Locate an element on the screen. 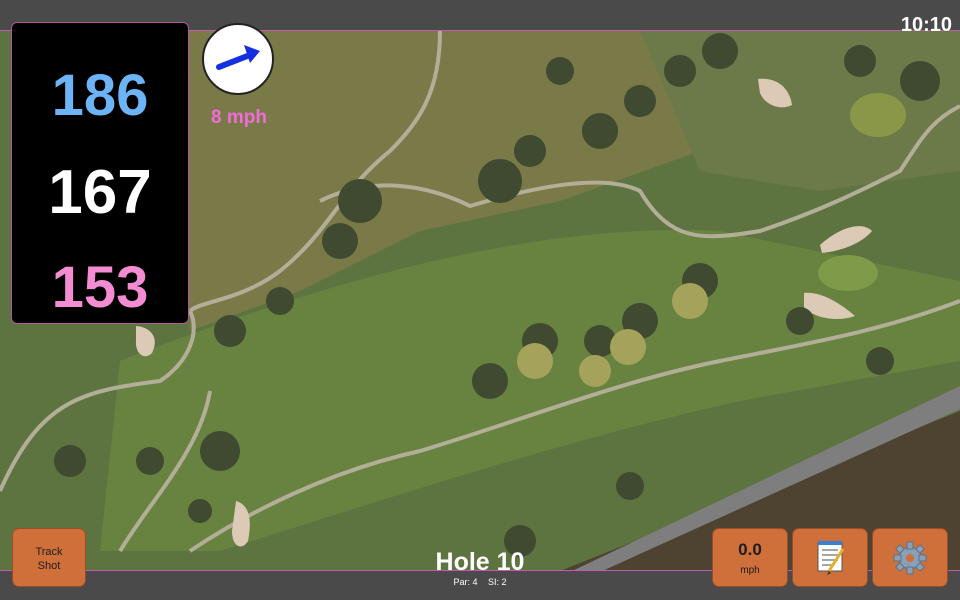  front-distance: 153 is located at coordinates (100, 287).